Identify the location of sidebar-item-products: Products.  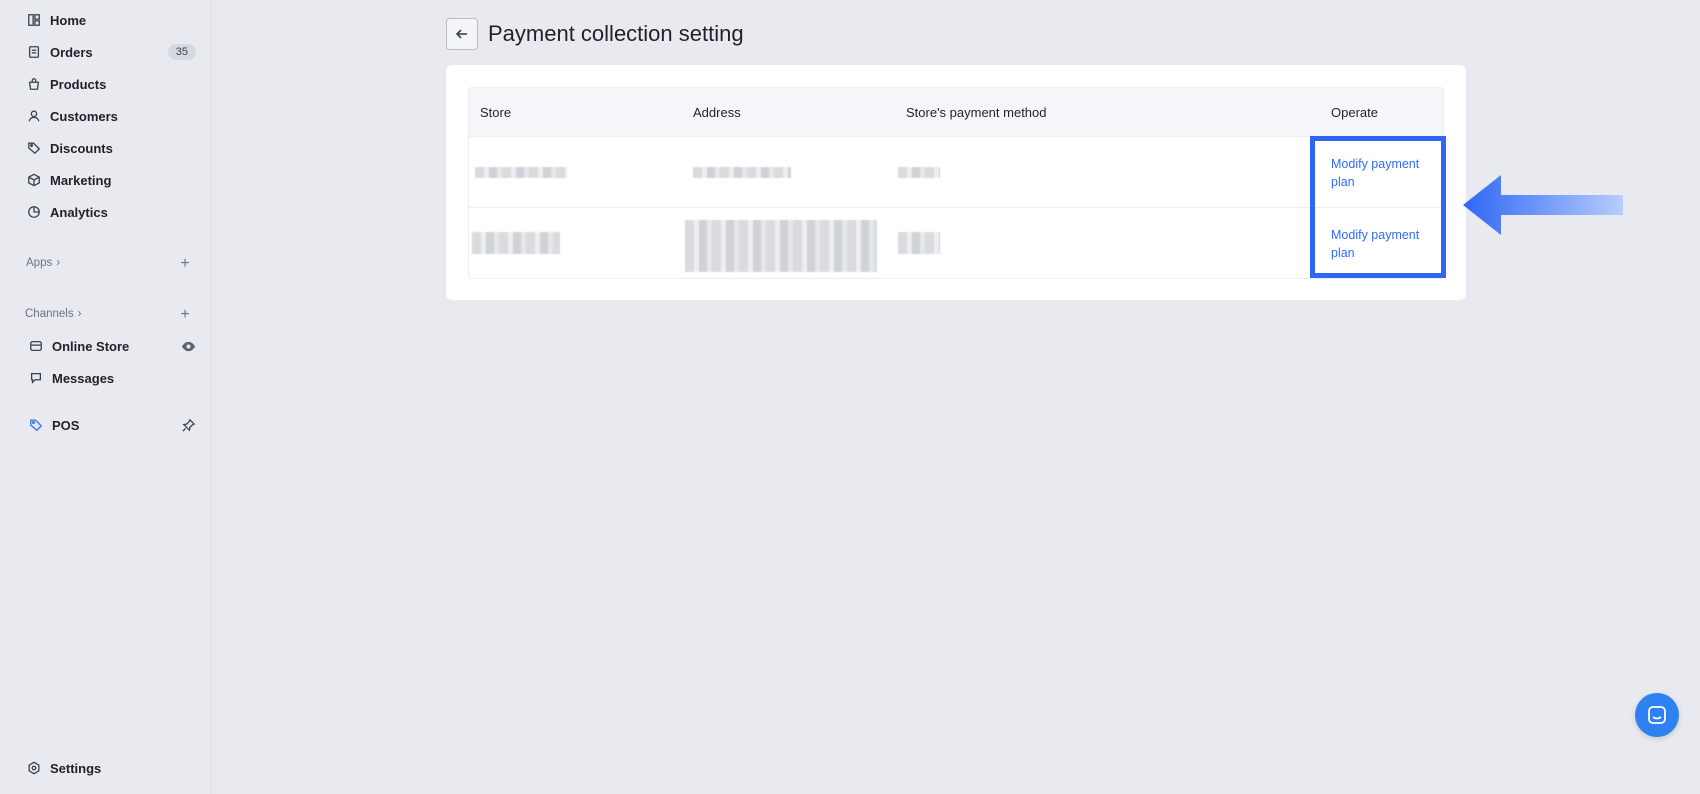
(107, 84).